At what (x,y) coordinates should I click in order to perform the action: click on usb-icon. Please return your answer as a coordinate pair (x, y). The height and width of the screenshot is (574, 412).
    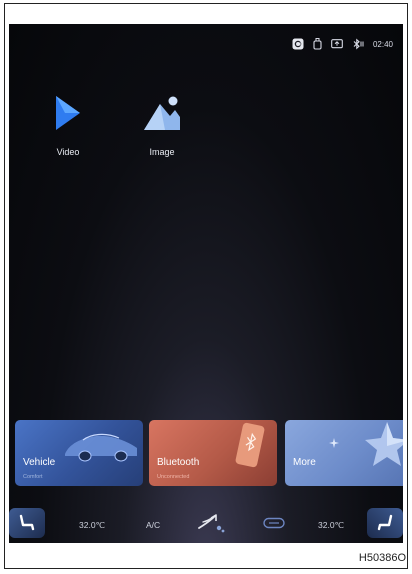
    Looking at the image, I should click on (317, 44).